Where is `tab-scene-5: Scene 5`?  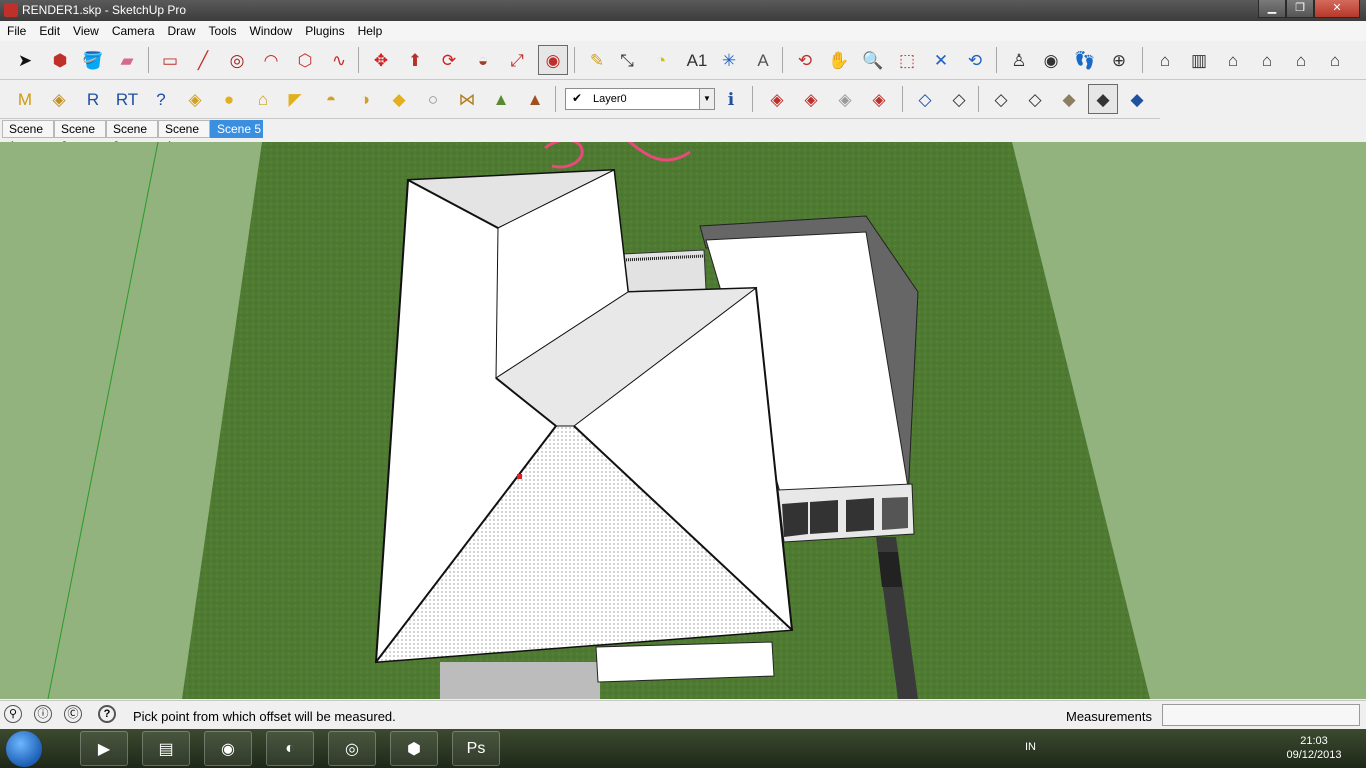
tab-scene-5: Scene 5 is located at coordinates (236, 129).